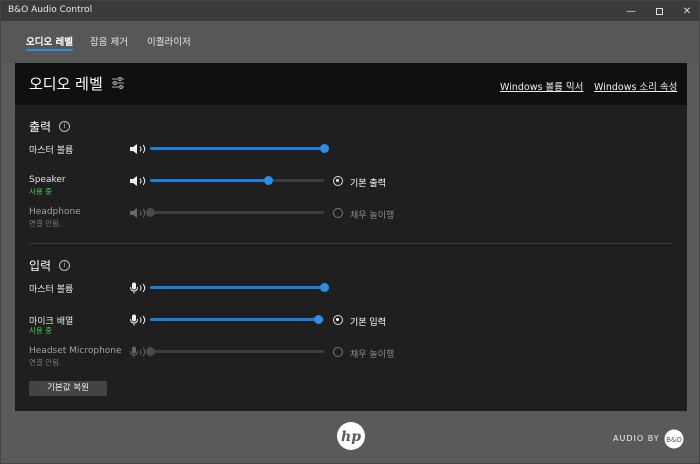 The width and height of the screenshot is (700, 464). I want to click on audio-by-label: AUDIO BY, so click(636, 438).